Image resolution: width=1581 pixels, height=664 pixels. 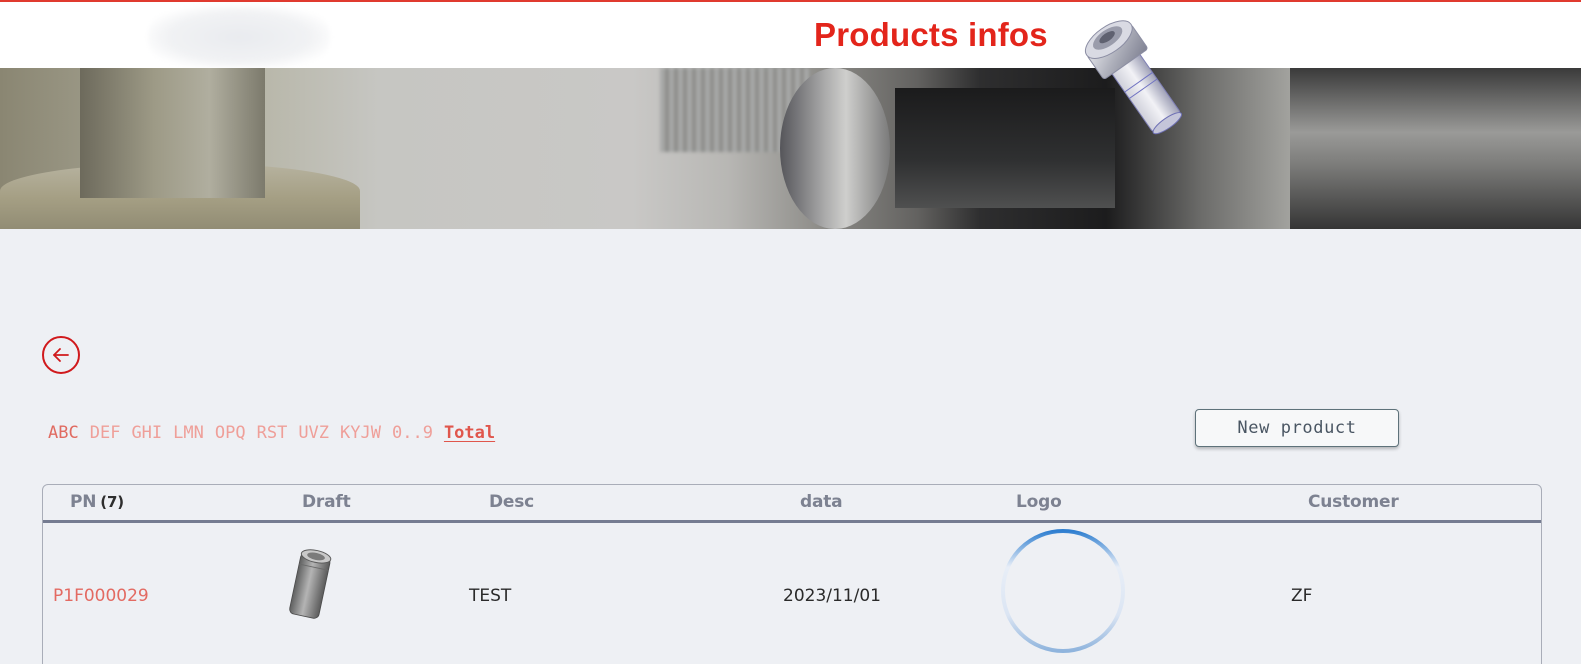 What do you see at coordinates (105, 433) in the screenshot?
I see `filter-def: DEF` at bounding box center [105, 433].